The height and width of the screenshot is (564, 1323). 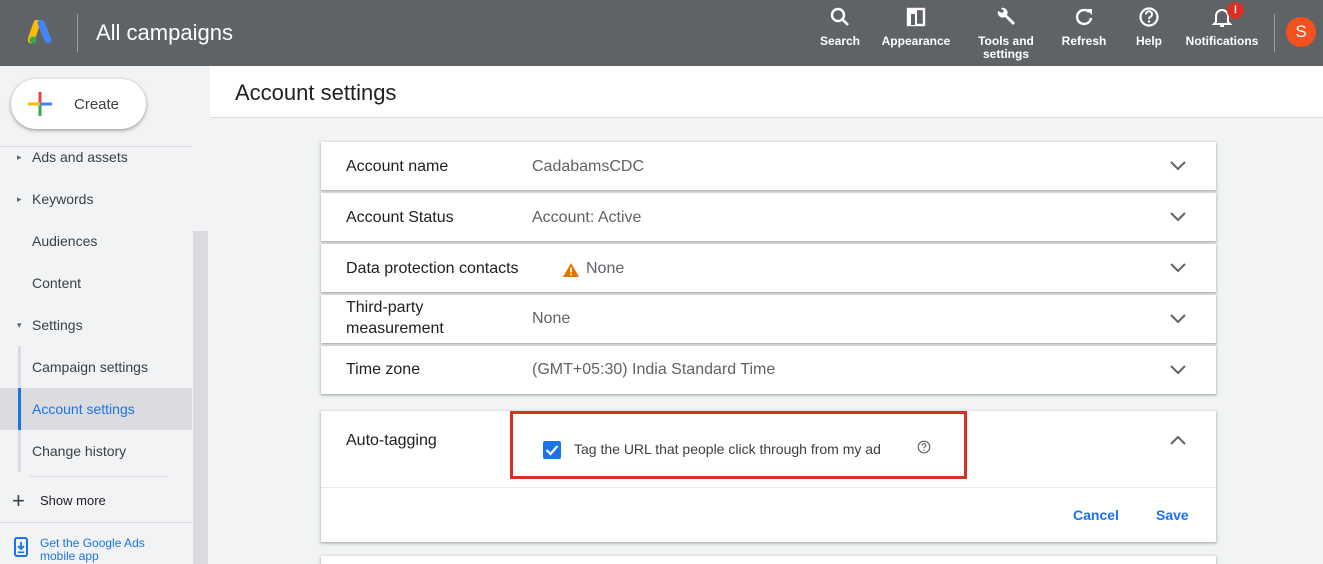 What do you see at coordinates (77, 33) in the screenshot?
I see `header-divider` at bounding box center [77, 33].